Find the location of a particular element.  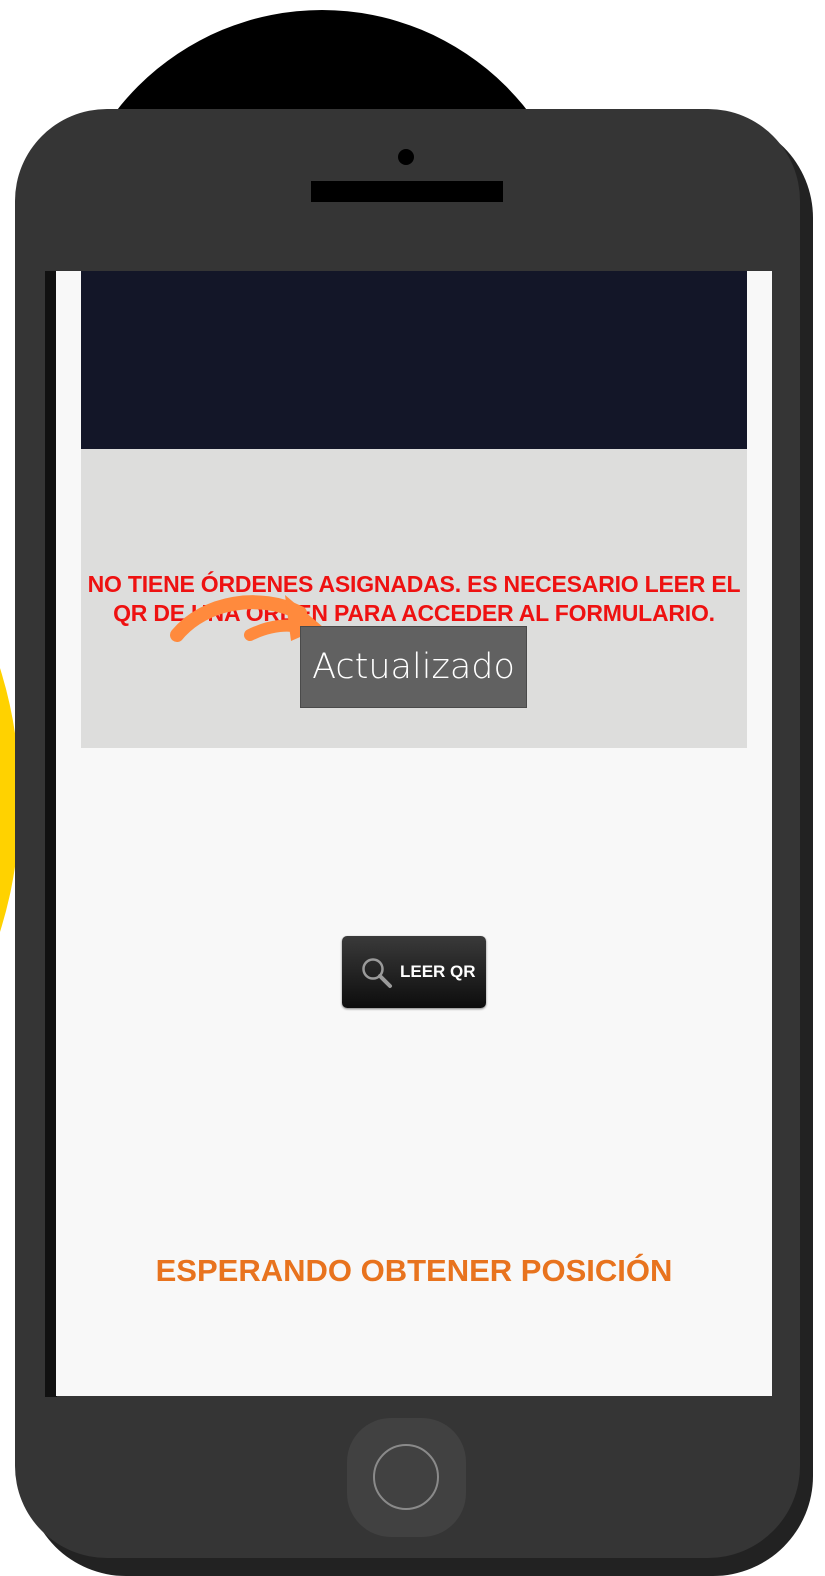

home-button-ring is located at coordinates (406, 1477).